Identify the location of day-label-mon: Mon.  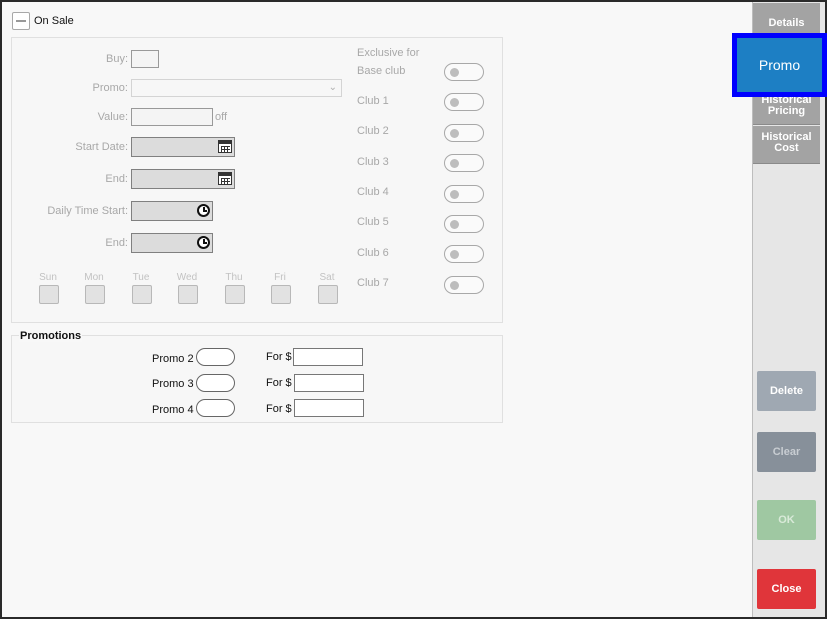
(94, 277).